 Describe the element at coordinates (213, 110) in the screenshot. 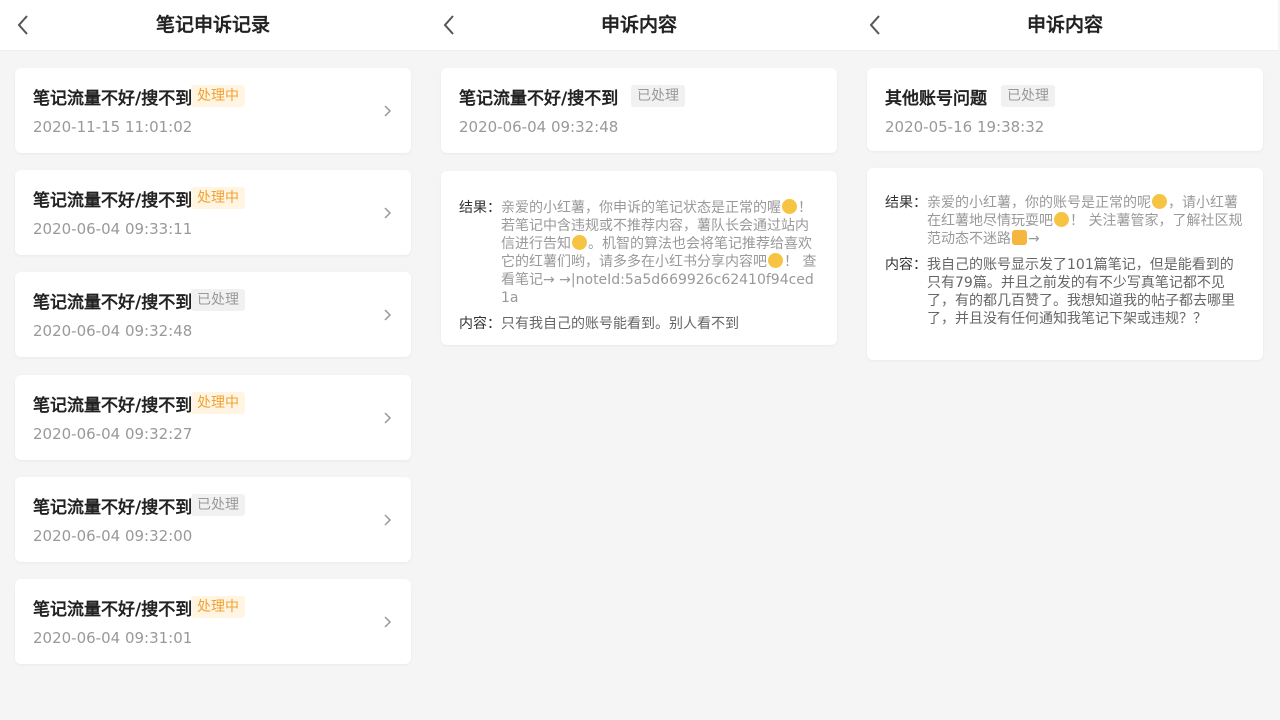

I see `appeal-record-item: 笔记流量不好/搜不到 处理中 2020-11-15 11:01:02` at that location.